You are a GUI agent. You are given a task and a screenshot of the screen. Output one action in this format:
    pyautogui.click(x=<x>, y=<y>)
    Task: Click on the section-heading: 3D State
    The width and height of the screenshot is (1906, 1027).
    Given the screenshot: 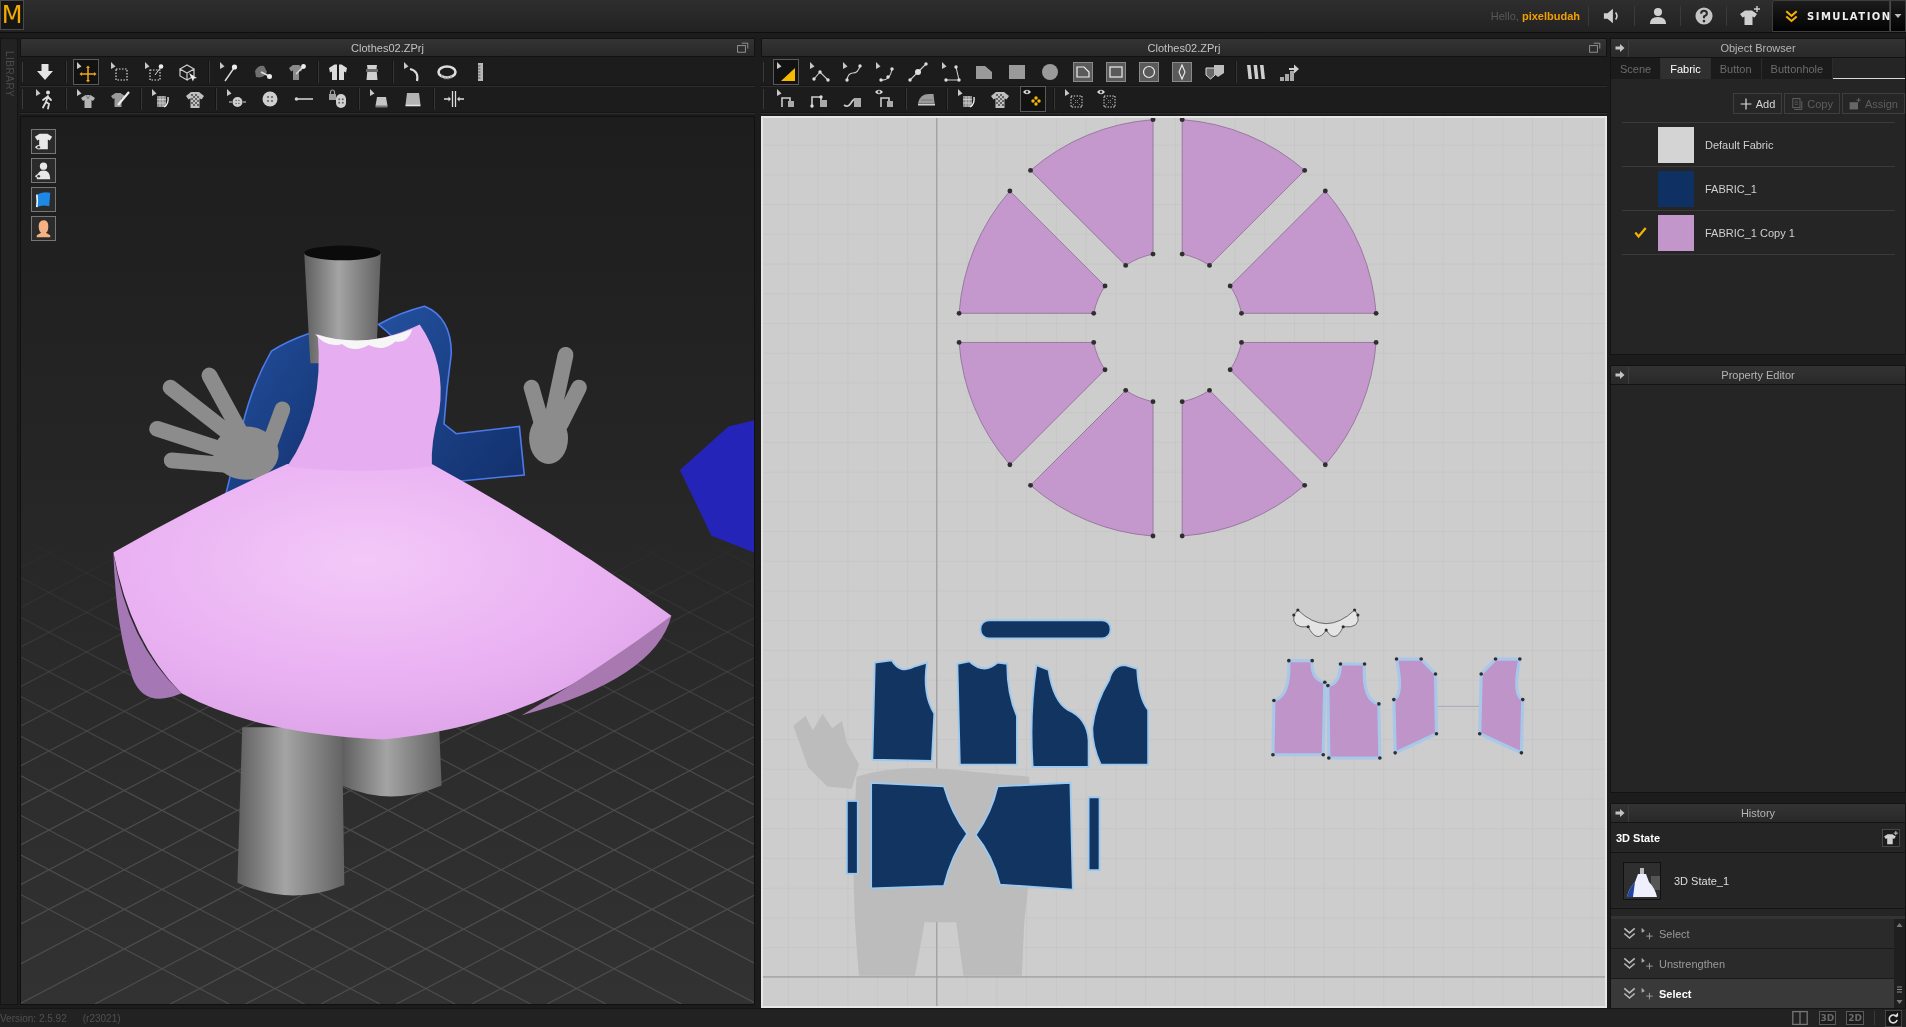 What is the action you would take?
    pyautogui.click(x=1638, y=837)
    